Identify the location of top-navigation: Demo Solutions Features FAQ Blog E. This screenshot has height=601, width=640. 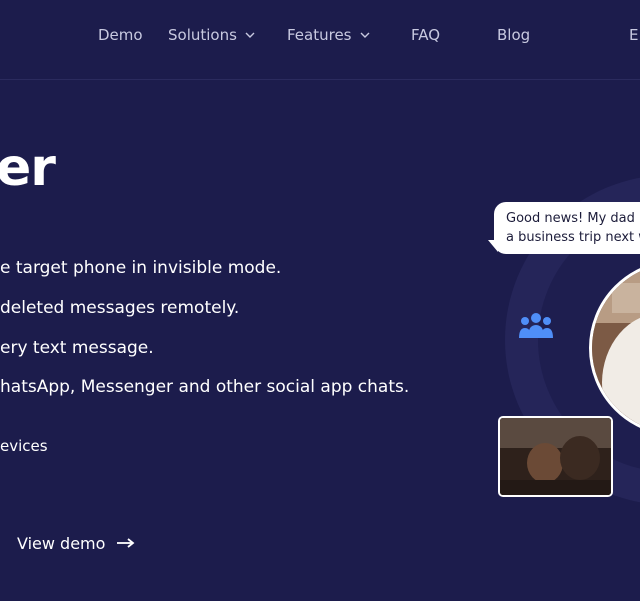
(320, 40).